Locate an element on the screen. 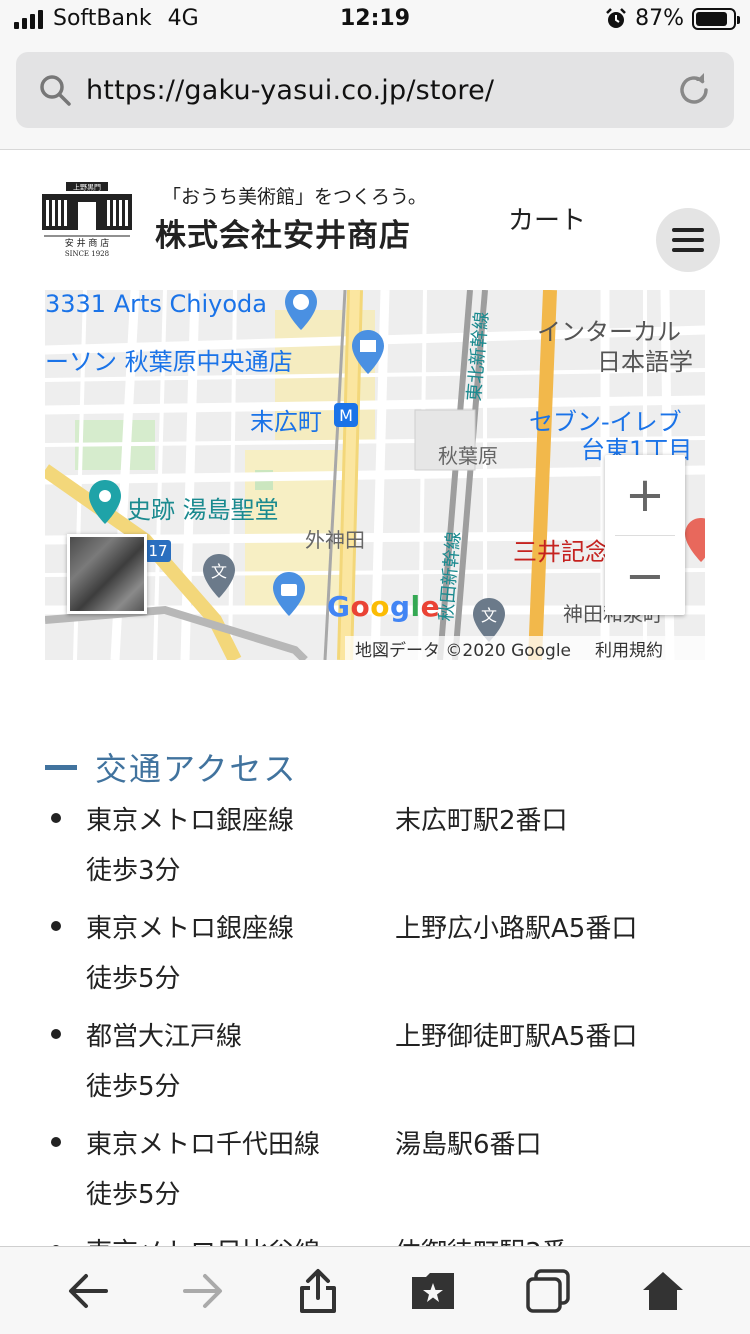 This screenshot has height=1334, width=750. map-label-arts-chiyoda: 3331 Arts Chiyoda is located at coordinates (156, 304).